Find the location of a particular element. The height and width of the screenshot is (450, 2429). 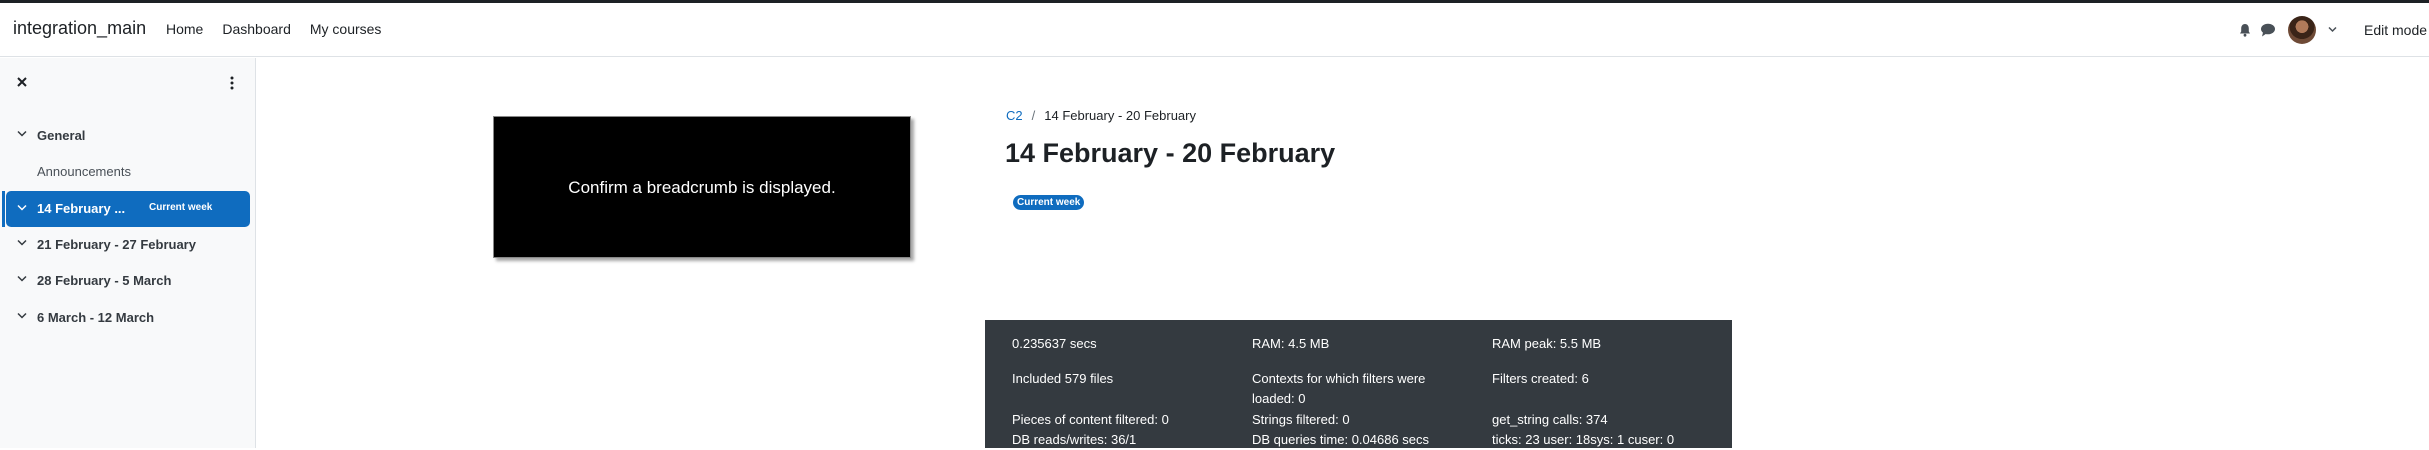

course-index-activity-announcements: Announcements is located at coordinates (128, 171).